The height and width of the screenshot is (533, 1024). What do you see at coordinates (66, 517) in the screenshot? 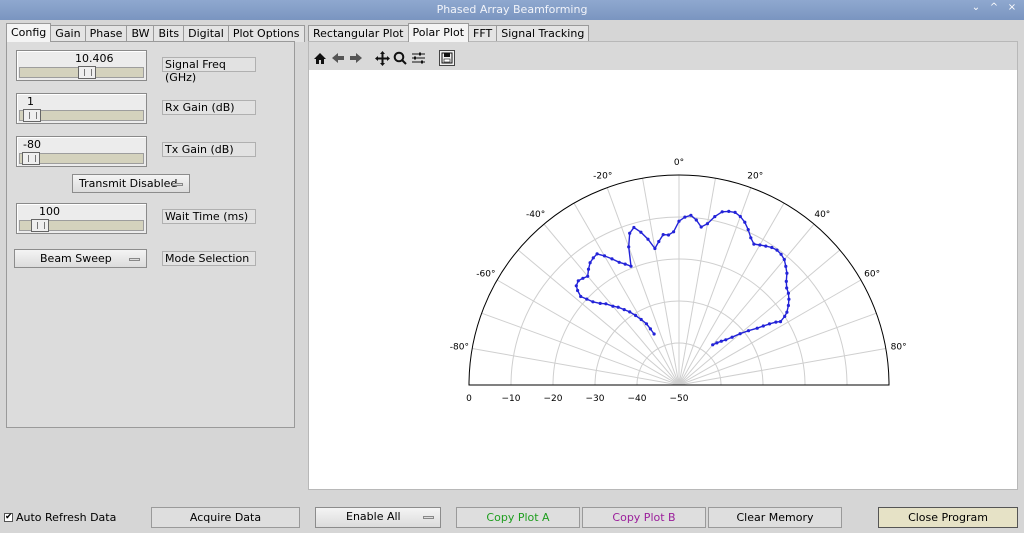
I see `auto-refresh-label: Auto Refresh Data` at bounding box center [66, 517].